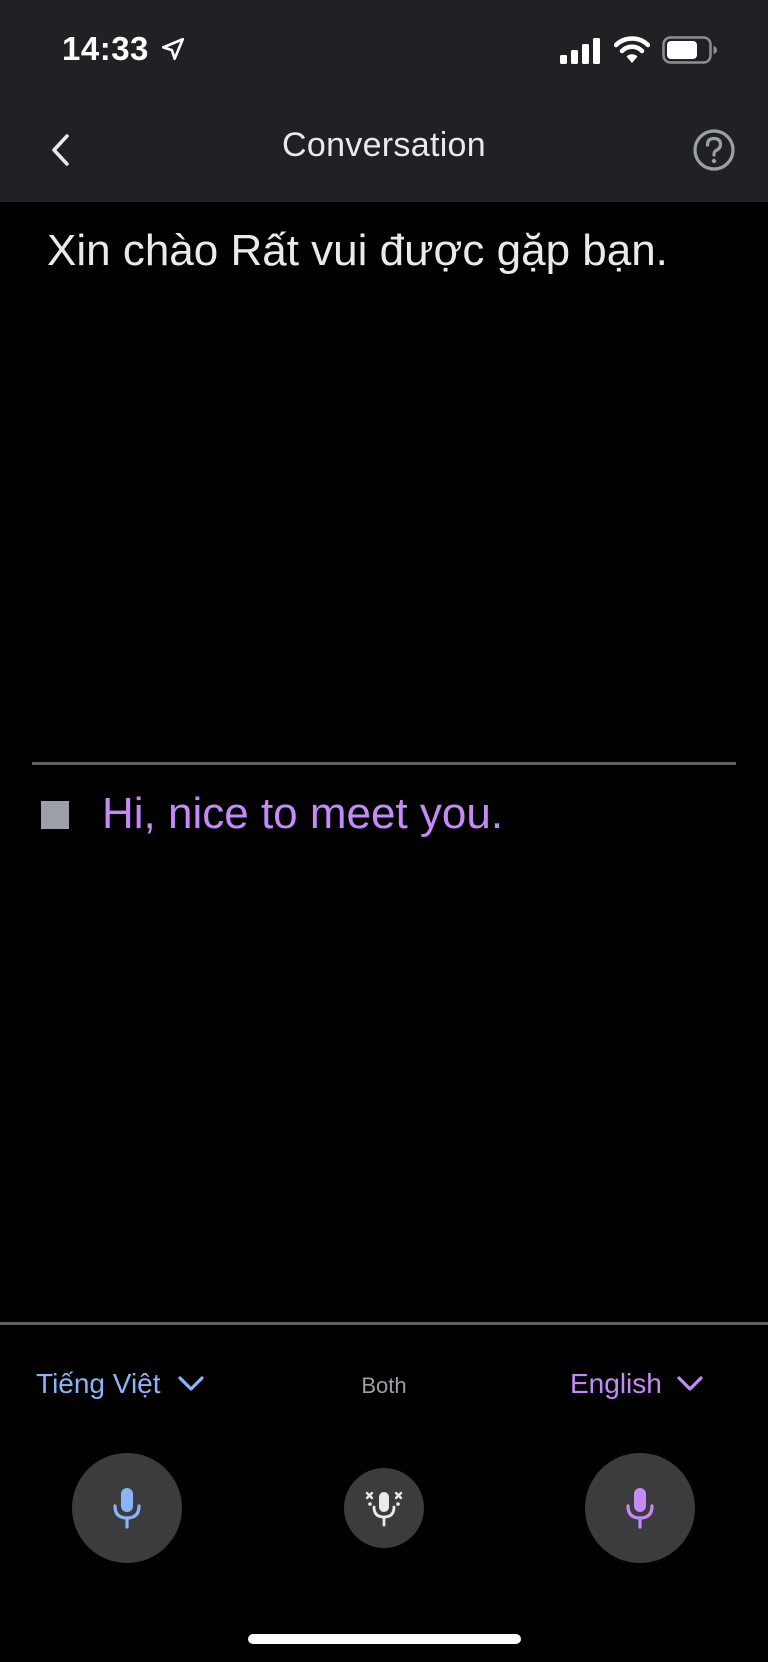 The width and height of the screenshot is (768, 1662). I want to click on target-language-selector: English, so click(637, 1384).